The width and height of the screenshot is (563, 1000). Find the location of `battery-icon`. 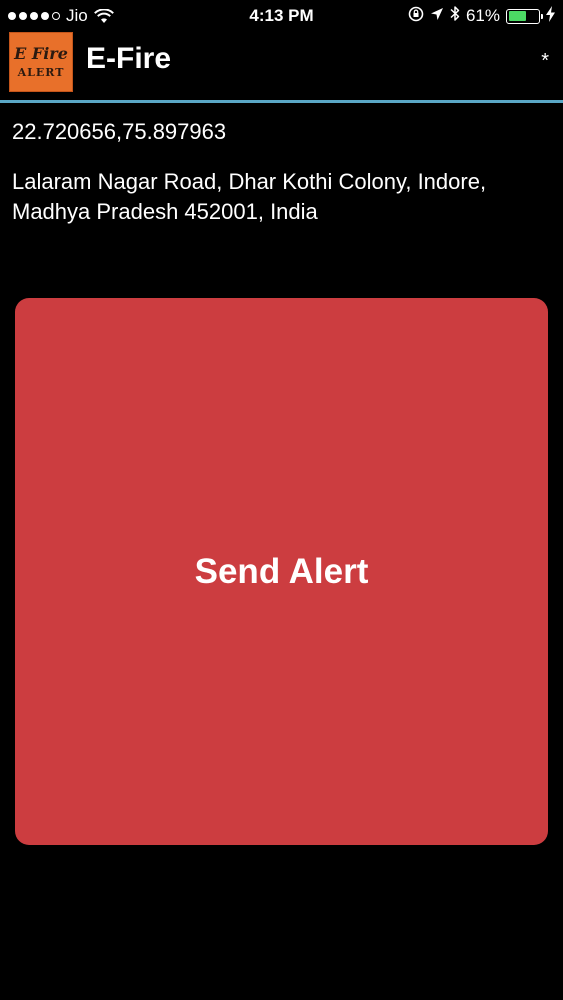

battery-icon is located at coordinates (524, 16).